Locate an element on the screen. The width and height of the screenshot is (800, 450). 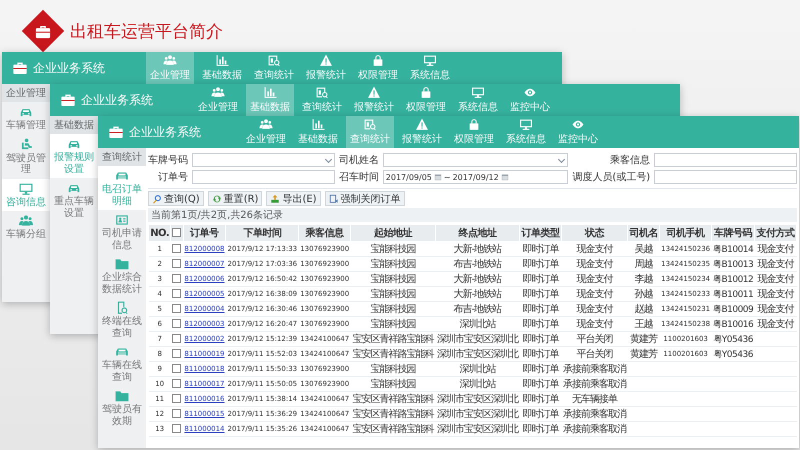
column-header: 起始地址 is located at coordinates (393, 233).